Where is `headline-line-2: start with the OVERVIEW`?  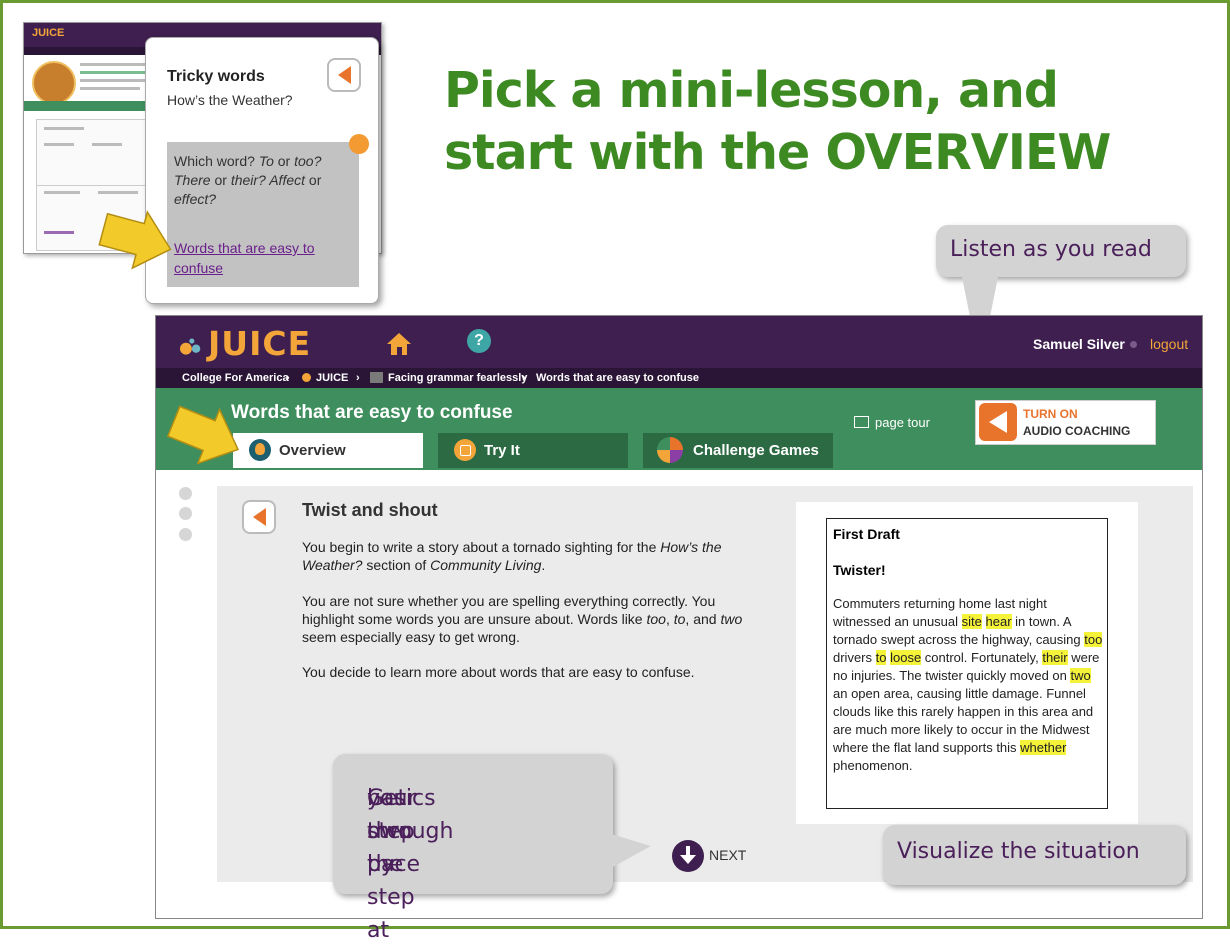 headline-line-2: start with the OVERVIEW is located at coordinates (777, 152).